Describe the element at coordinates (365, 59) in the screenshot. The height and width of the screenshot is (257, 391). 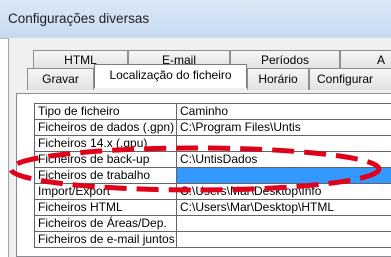
I see `tab-a: A` at that location.